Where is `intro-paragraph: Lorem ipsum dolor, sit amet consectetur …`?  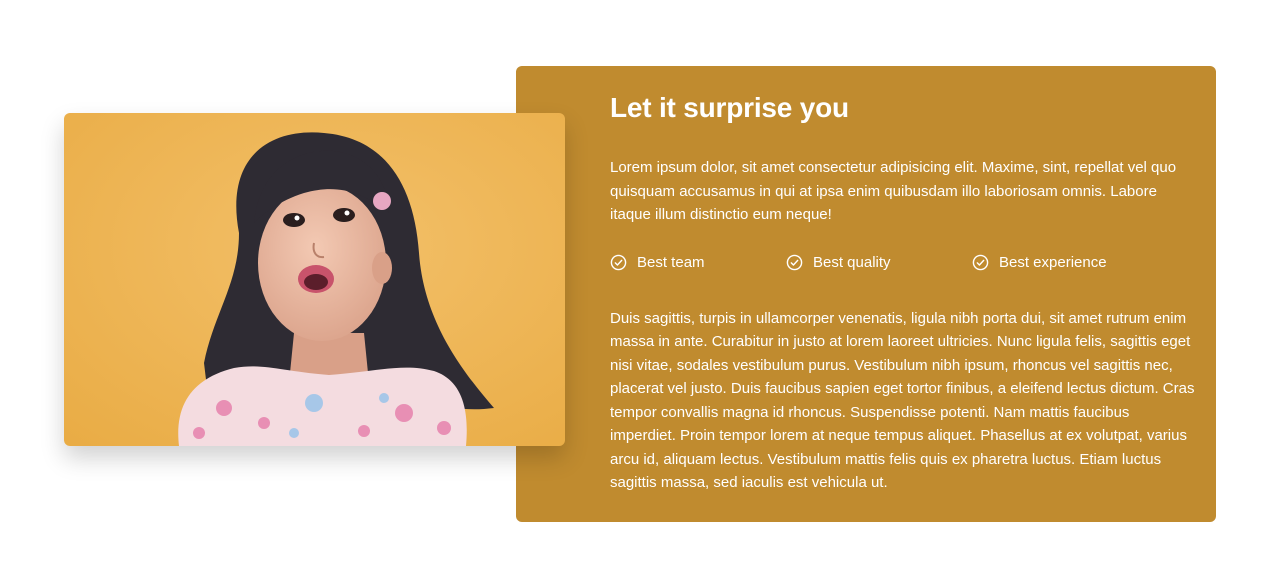
intro-paragraph: Lorem ipsum dolor, sit amet consectetur … is located at coordinates (893, 191).